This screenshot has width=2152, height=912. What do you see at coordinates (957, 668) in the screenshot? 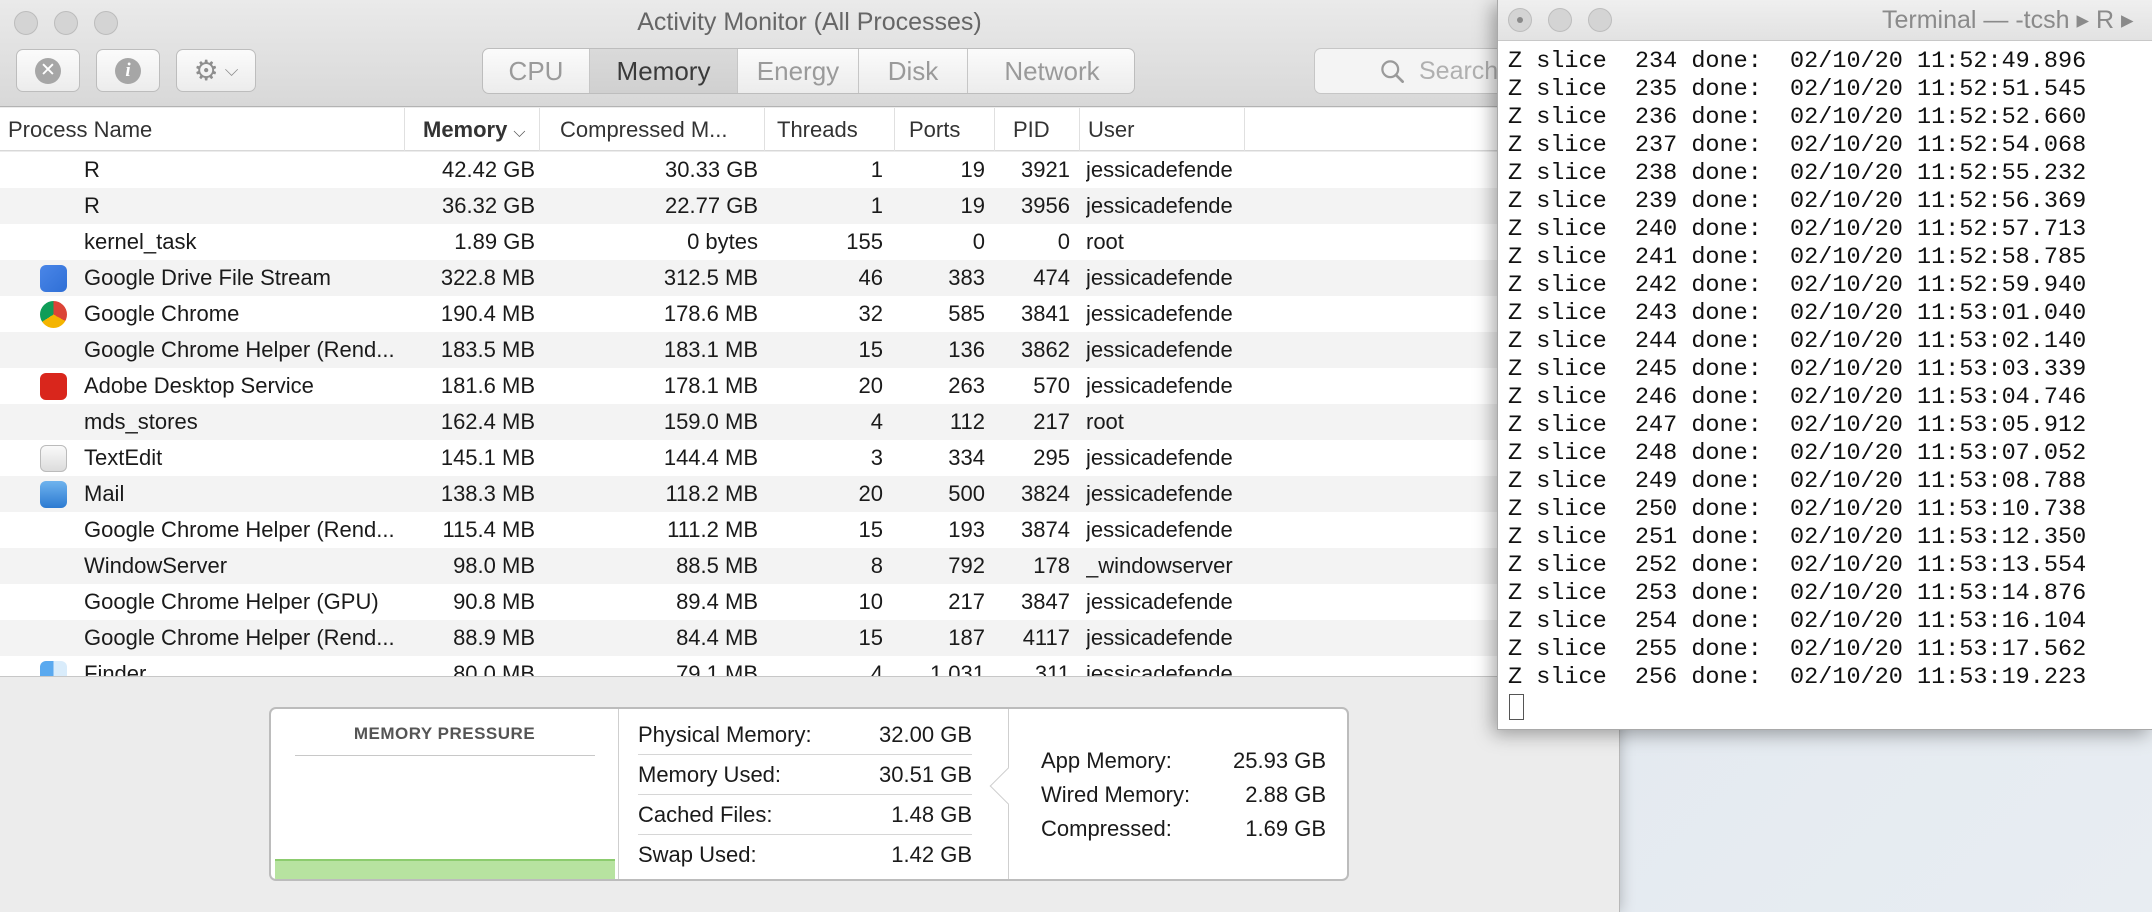
I see `cell-ports: 1,031` at bounding box center [957, 668].